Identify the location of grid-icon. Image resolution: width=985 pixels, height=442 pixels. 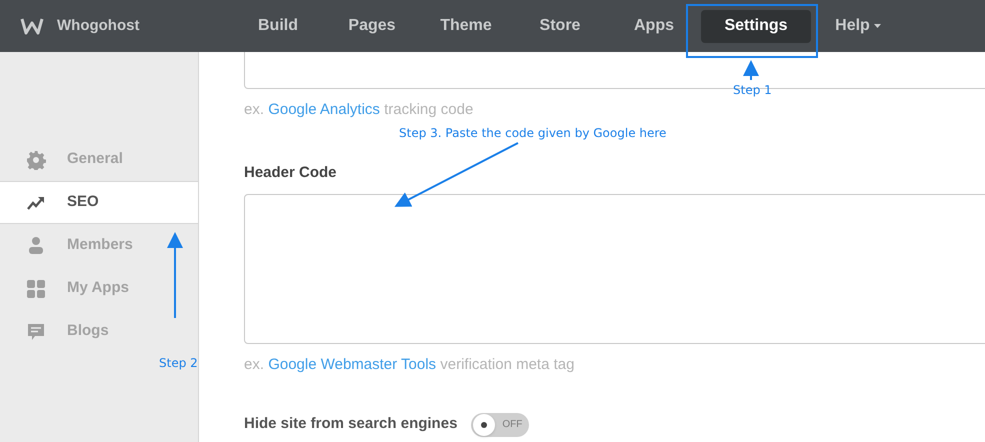
(36, 288).